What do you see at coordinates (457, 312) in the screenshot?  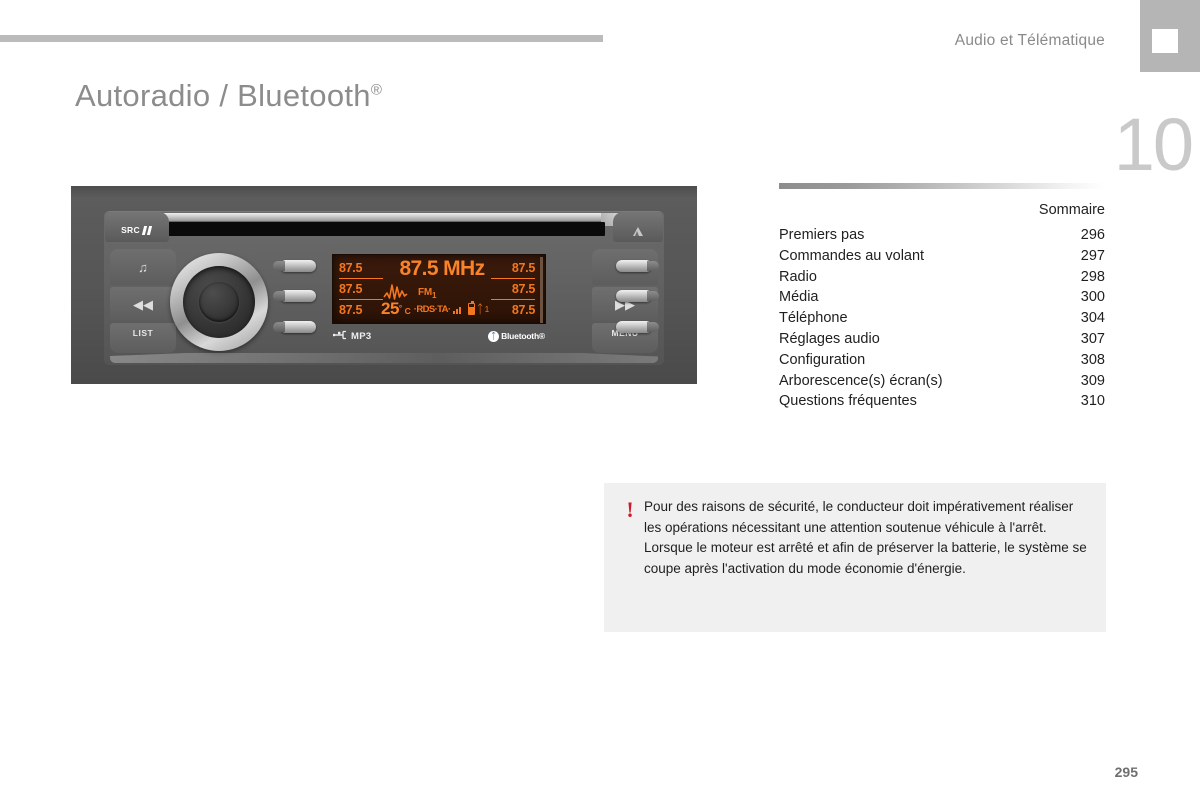 I see `signal-bars-icon` at bounding box center [457, 312].